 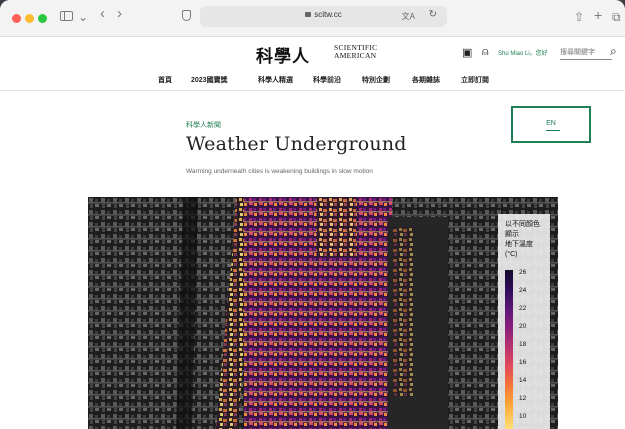 What do you see at coordinates (485, 52) in the screenshot?
I see `user-icon: ⍝` at bounding box center [485, 52].